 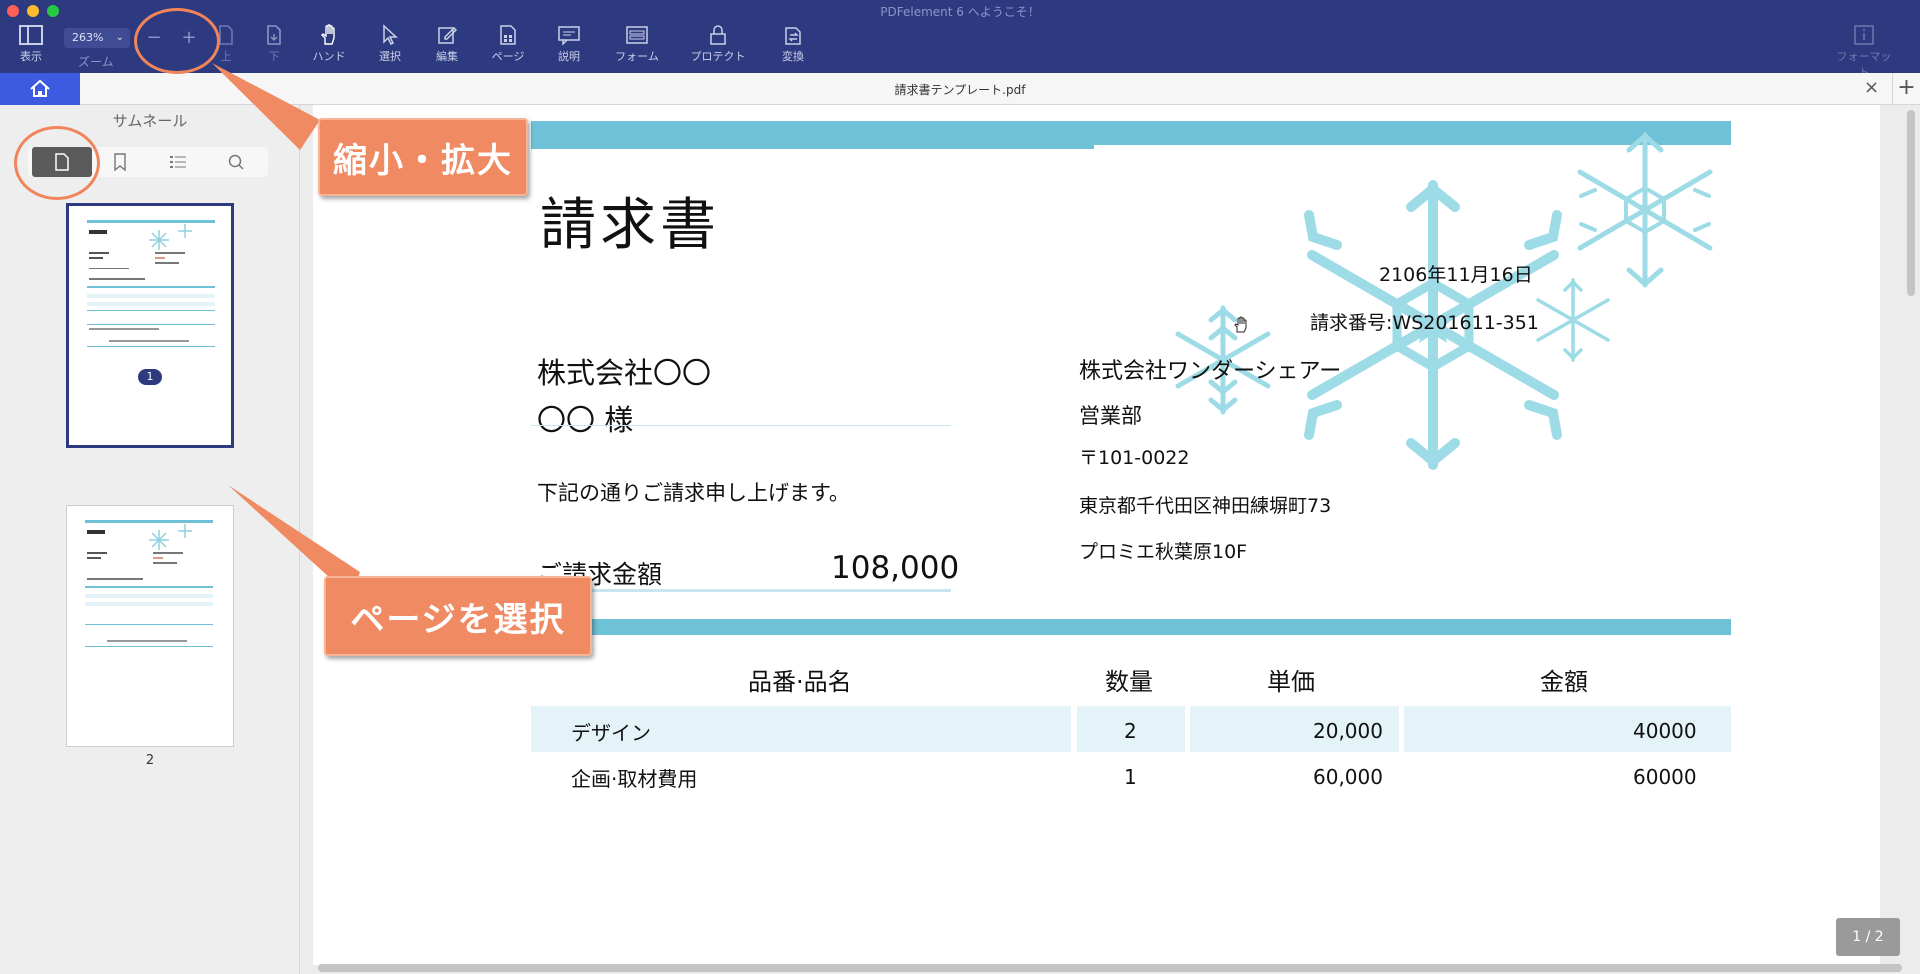 I want to click on thumbnail-tab-highlight-ring, so click(x=57, y=163).